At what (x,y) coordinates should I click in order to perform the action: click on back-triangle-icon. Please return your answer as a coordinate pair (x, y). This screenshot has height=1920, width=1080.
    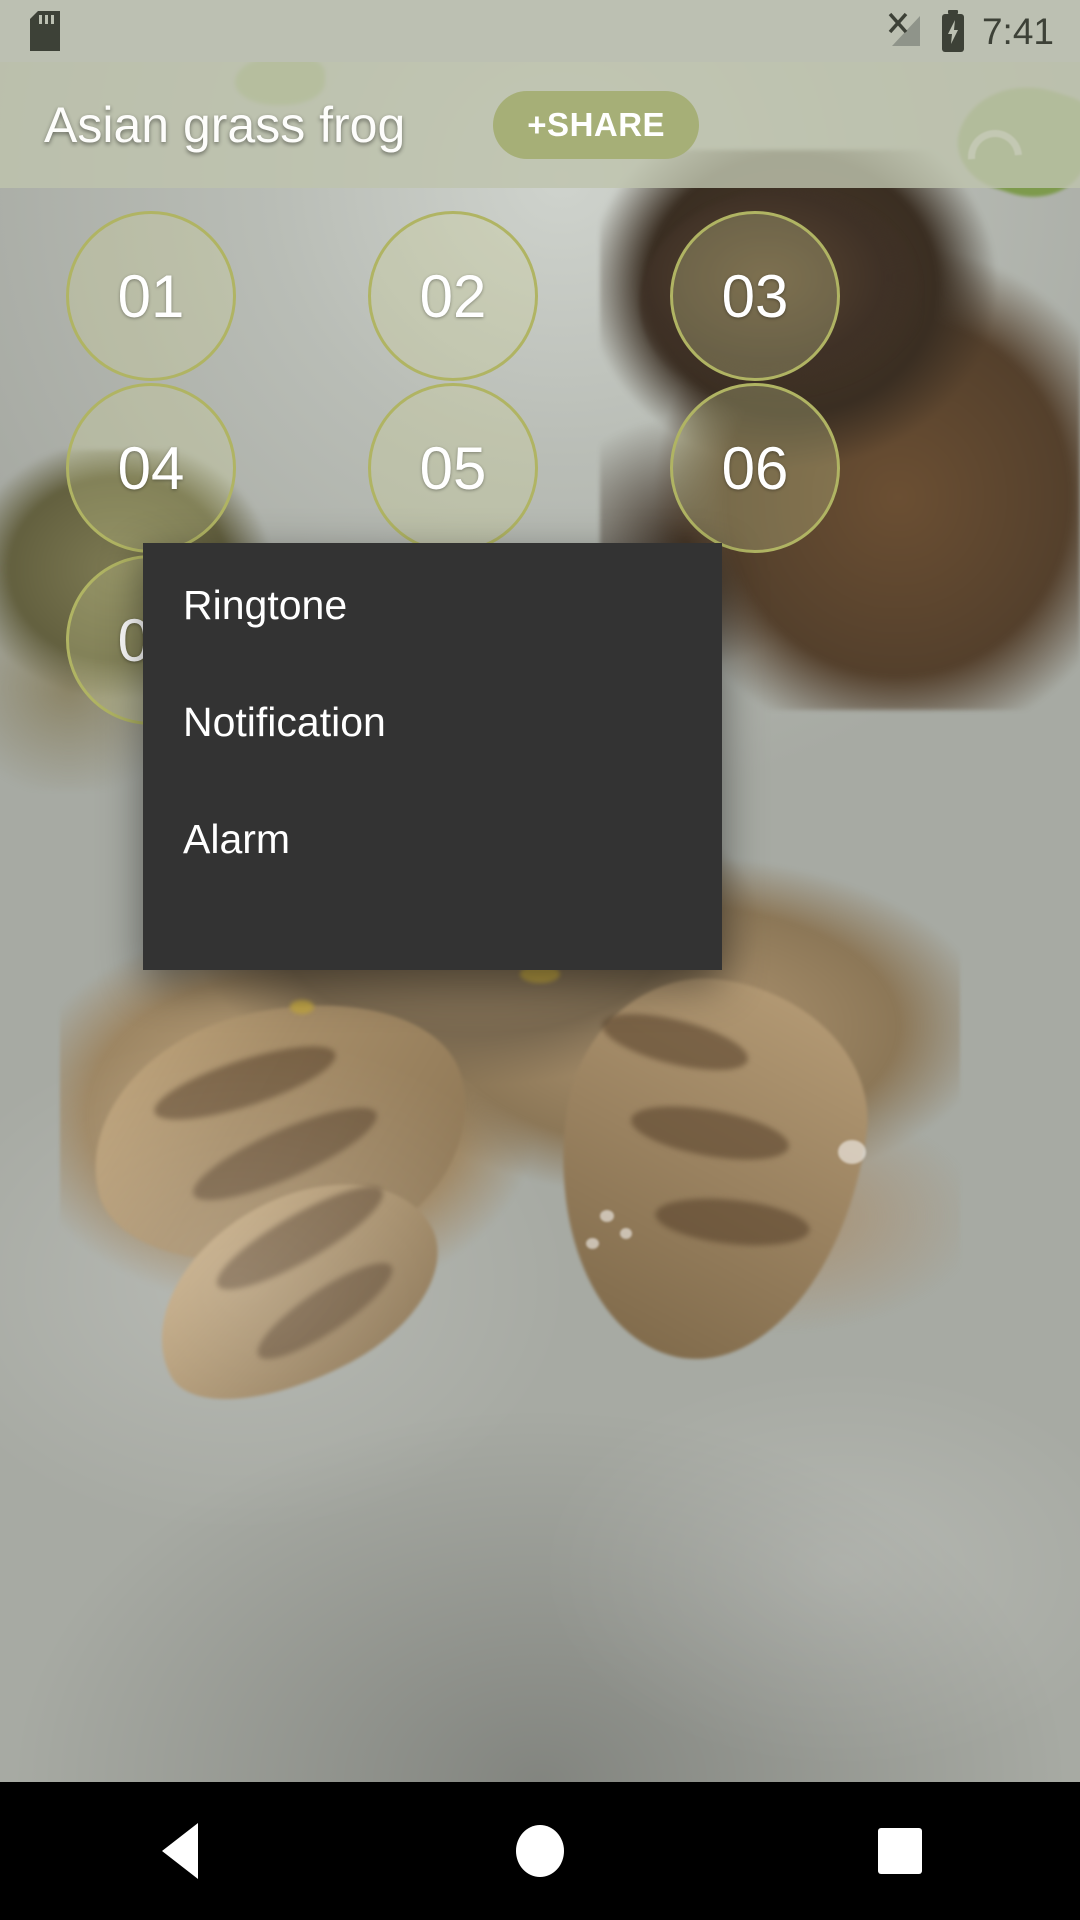
    Looking at the image, I should click on (180, 1851).